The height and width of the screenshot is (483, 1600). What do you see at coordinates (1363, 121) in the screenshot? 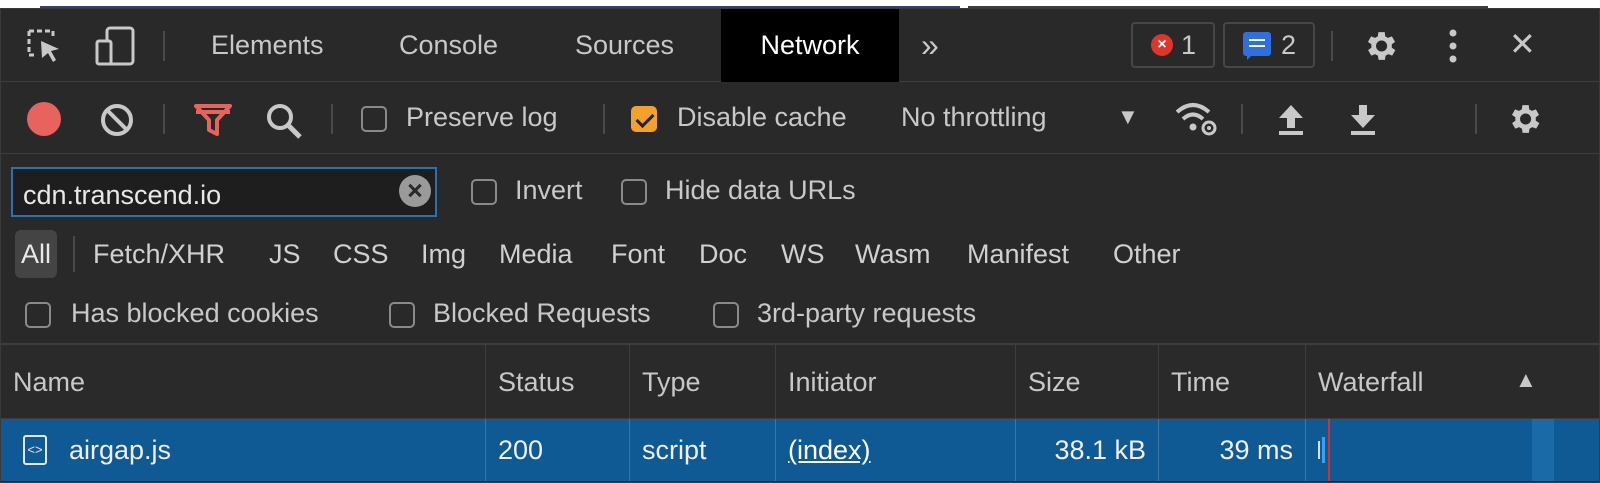
I see `export-har-download-icon` at bounding box center [1363, 121].